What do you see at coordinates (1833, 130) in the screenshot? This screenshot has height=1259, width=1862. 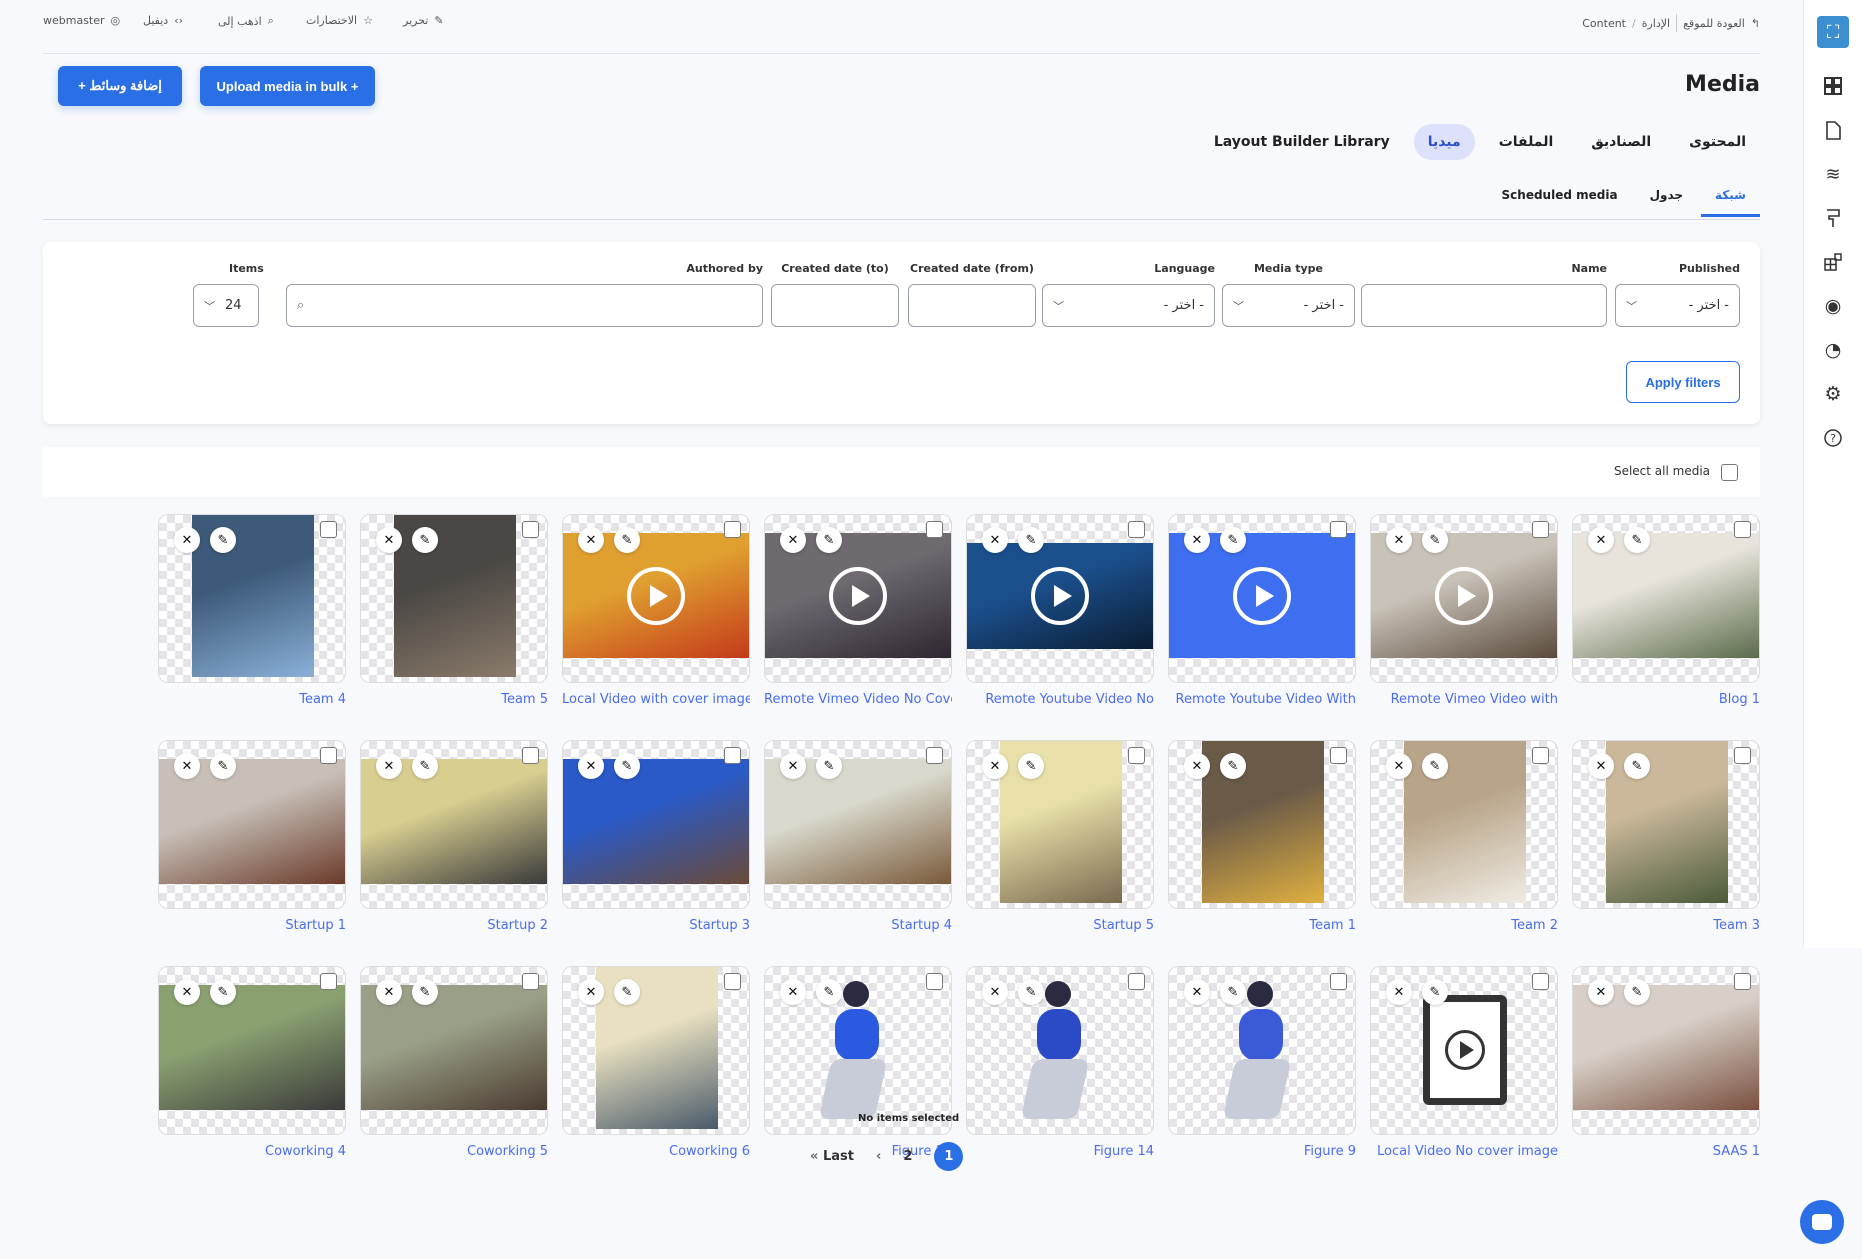 I see `document-icon` at bounding box center [1833, 130].